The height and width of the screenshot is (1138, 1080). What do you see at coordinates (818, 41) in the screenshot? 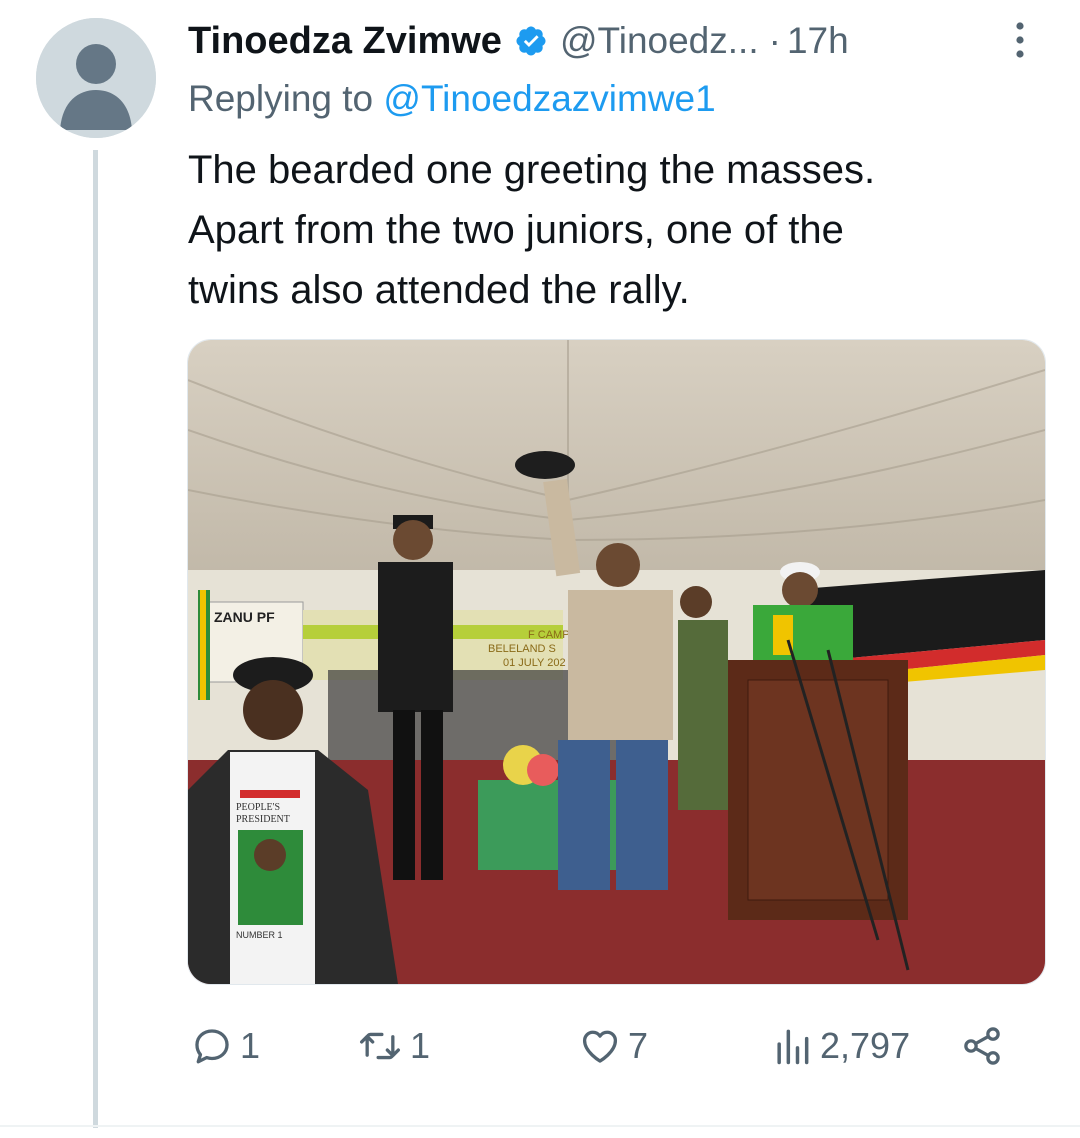
I see `tweet-timestamp: 17h` at bounding box center [818, 41].